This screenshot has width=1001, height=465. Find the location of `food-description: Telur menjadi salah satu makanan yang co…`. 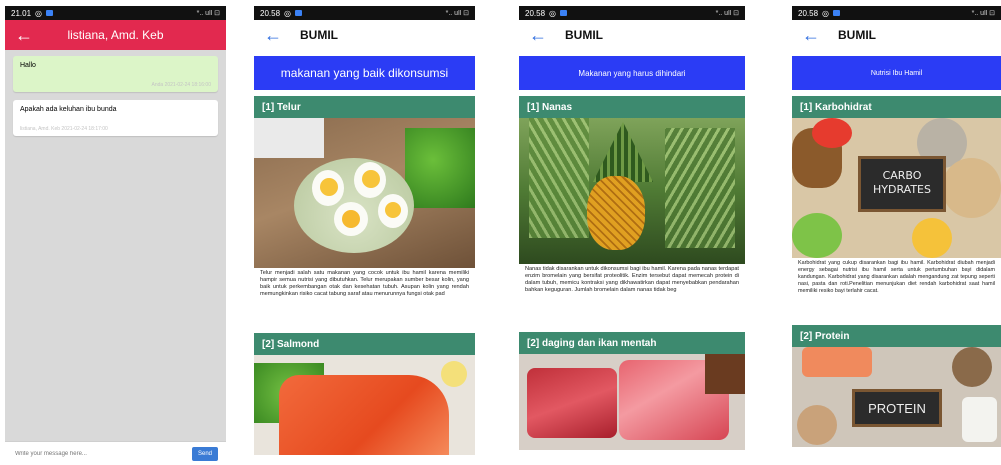

food-description: Telur menjadi salah satu makanan yang co… is located at coordinates (364, 283).